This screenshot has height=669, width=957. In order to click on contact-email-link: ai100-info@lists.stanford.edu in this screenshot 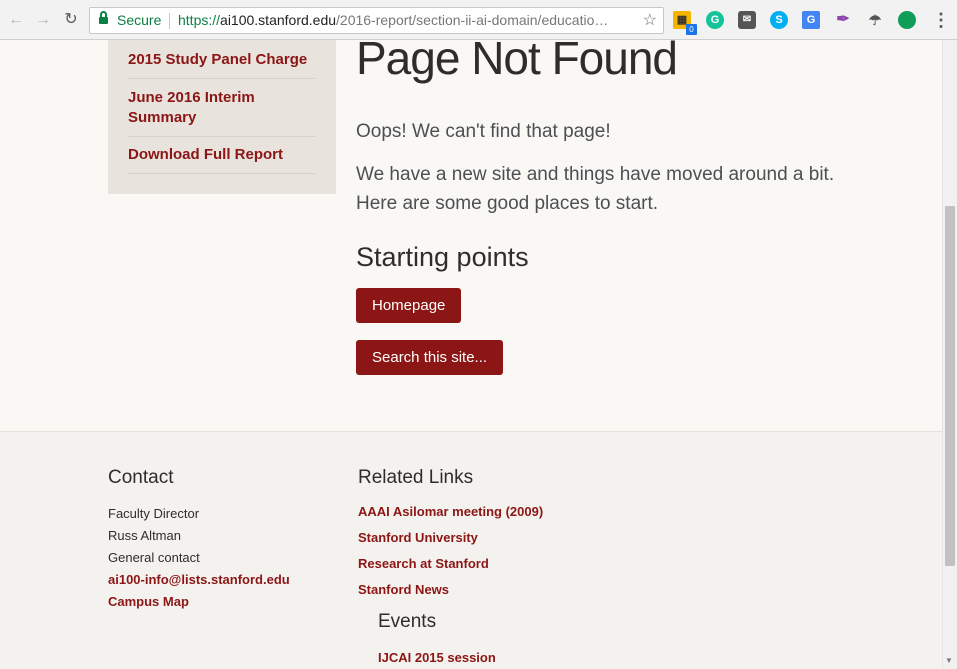, I will do `click(199, 580)`.